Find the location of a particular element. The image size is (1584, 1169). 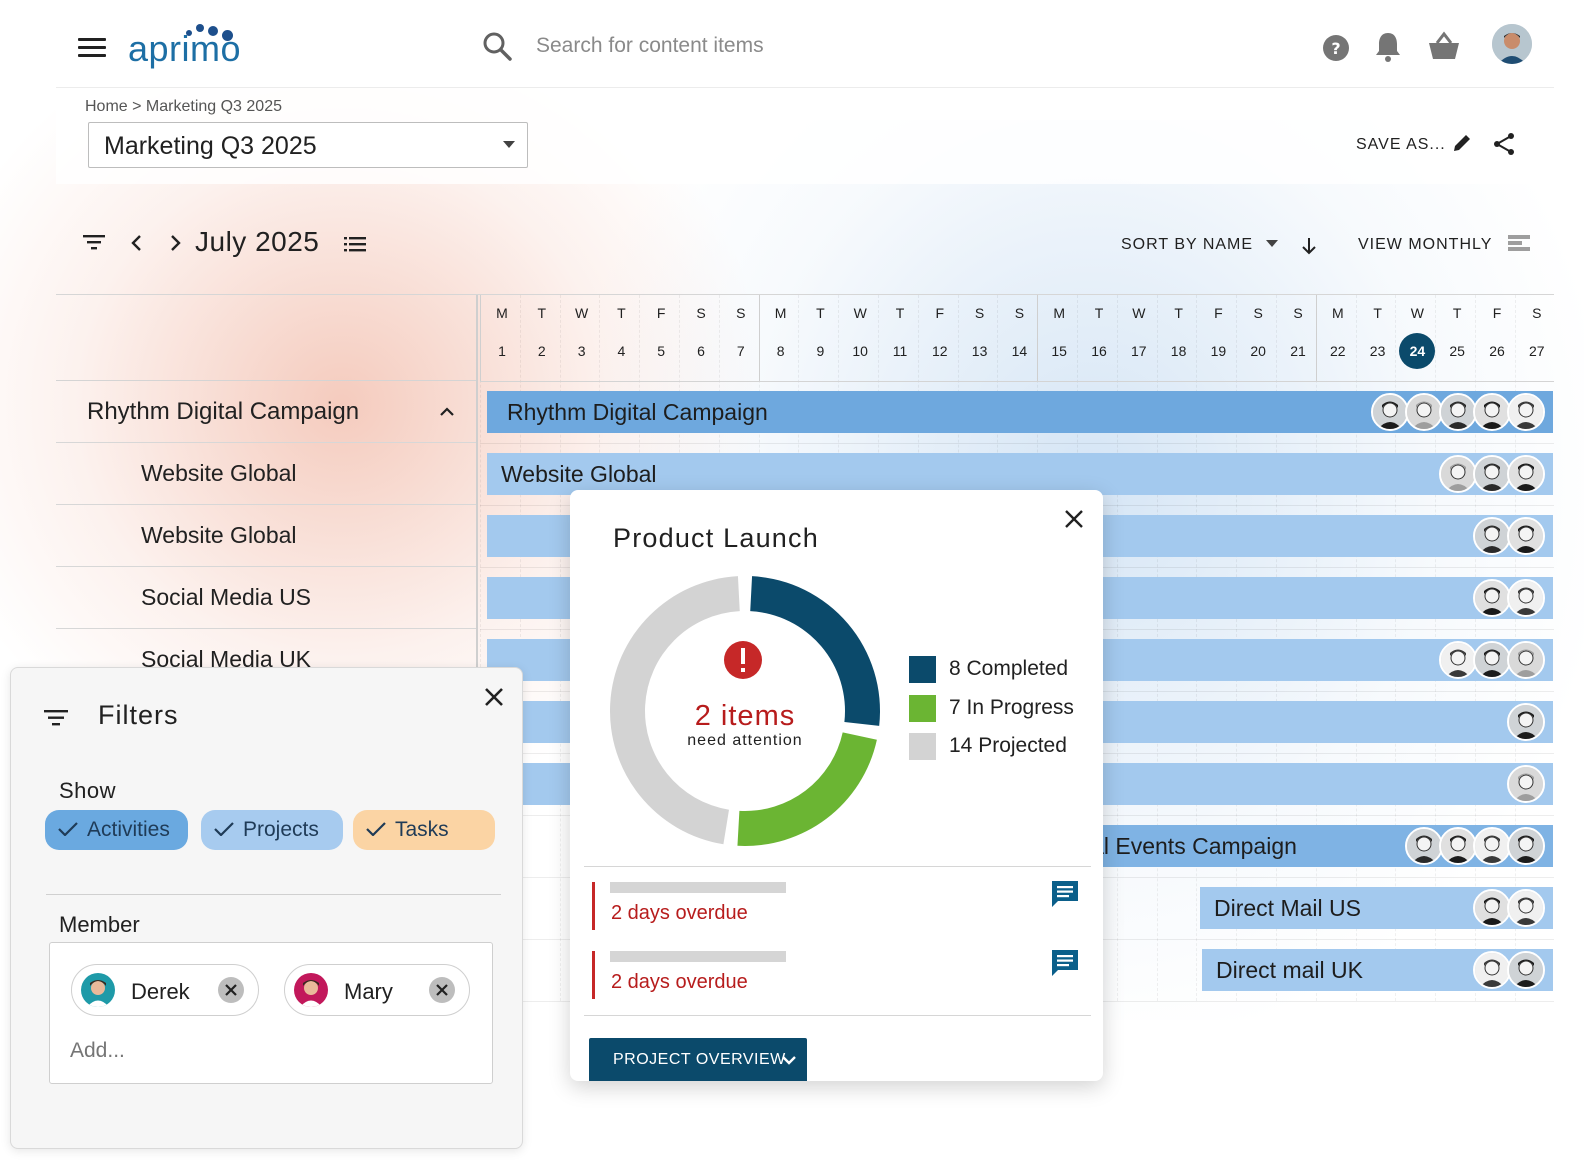

help-icon: ? is located at coordinates (1336, 46).